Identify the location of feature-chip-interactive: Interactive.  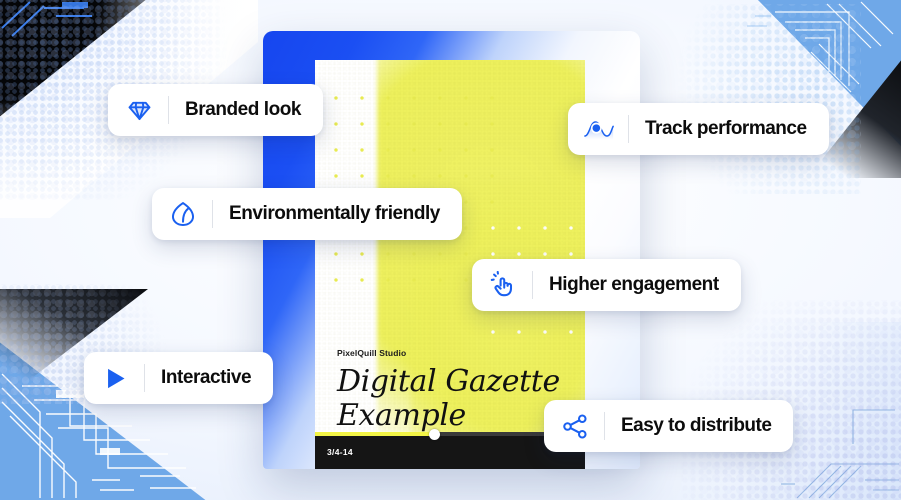
(179, 378).